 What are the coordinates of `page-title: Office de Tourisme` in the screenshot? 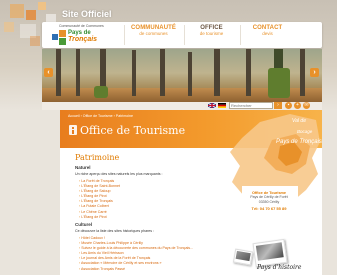 It's located at (133, 130).